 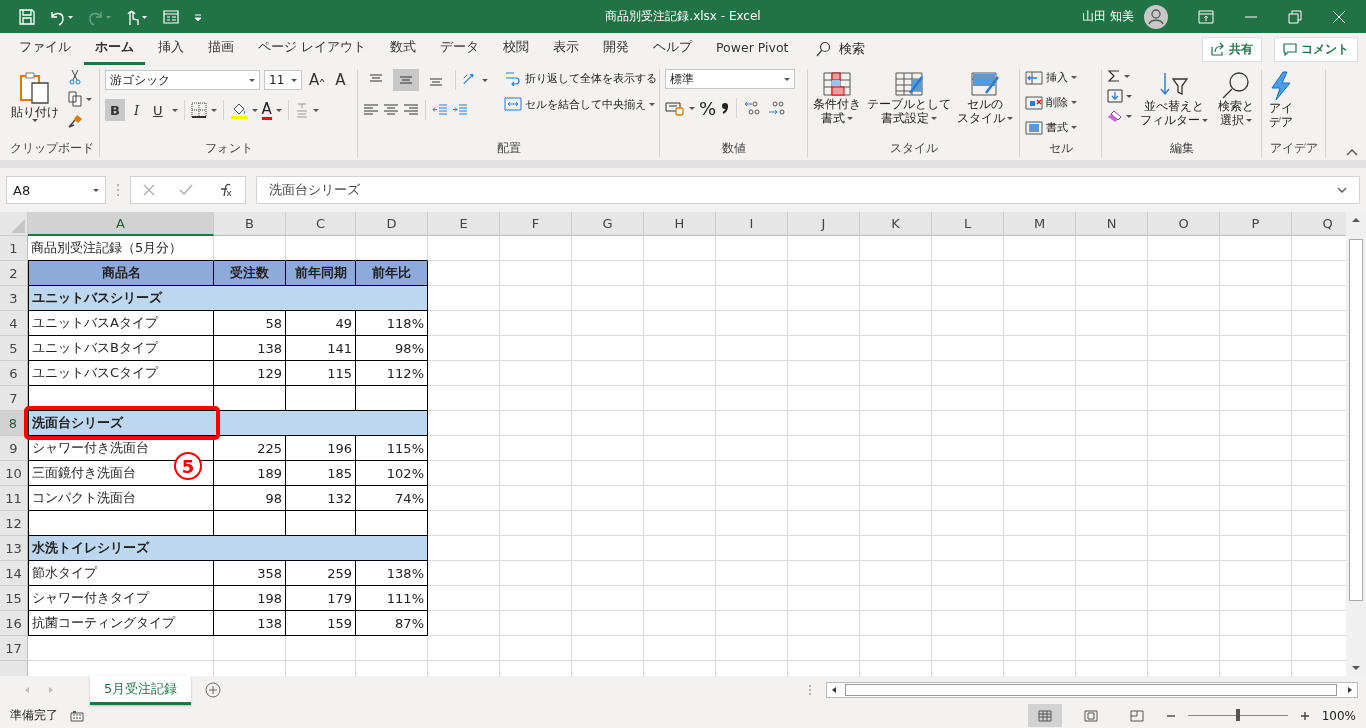 I want to click on horizontal-scrollbar, so click(x=1092, y=690).